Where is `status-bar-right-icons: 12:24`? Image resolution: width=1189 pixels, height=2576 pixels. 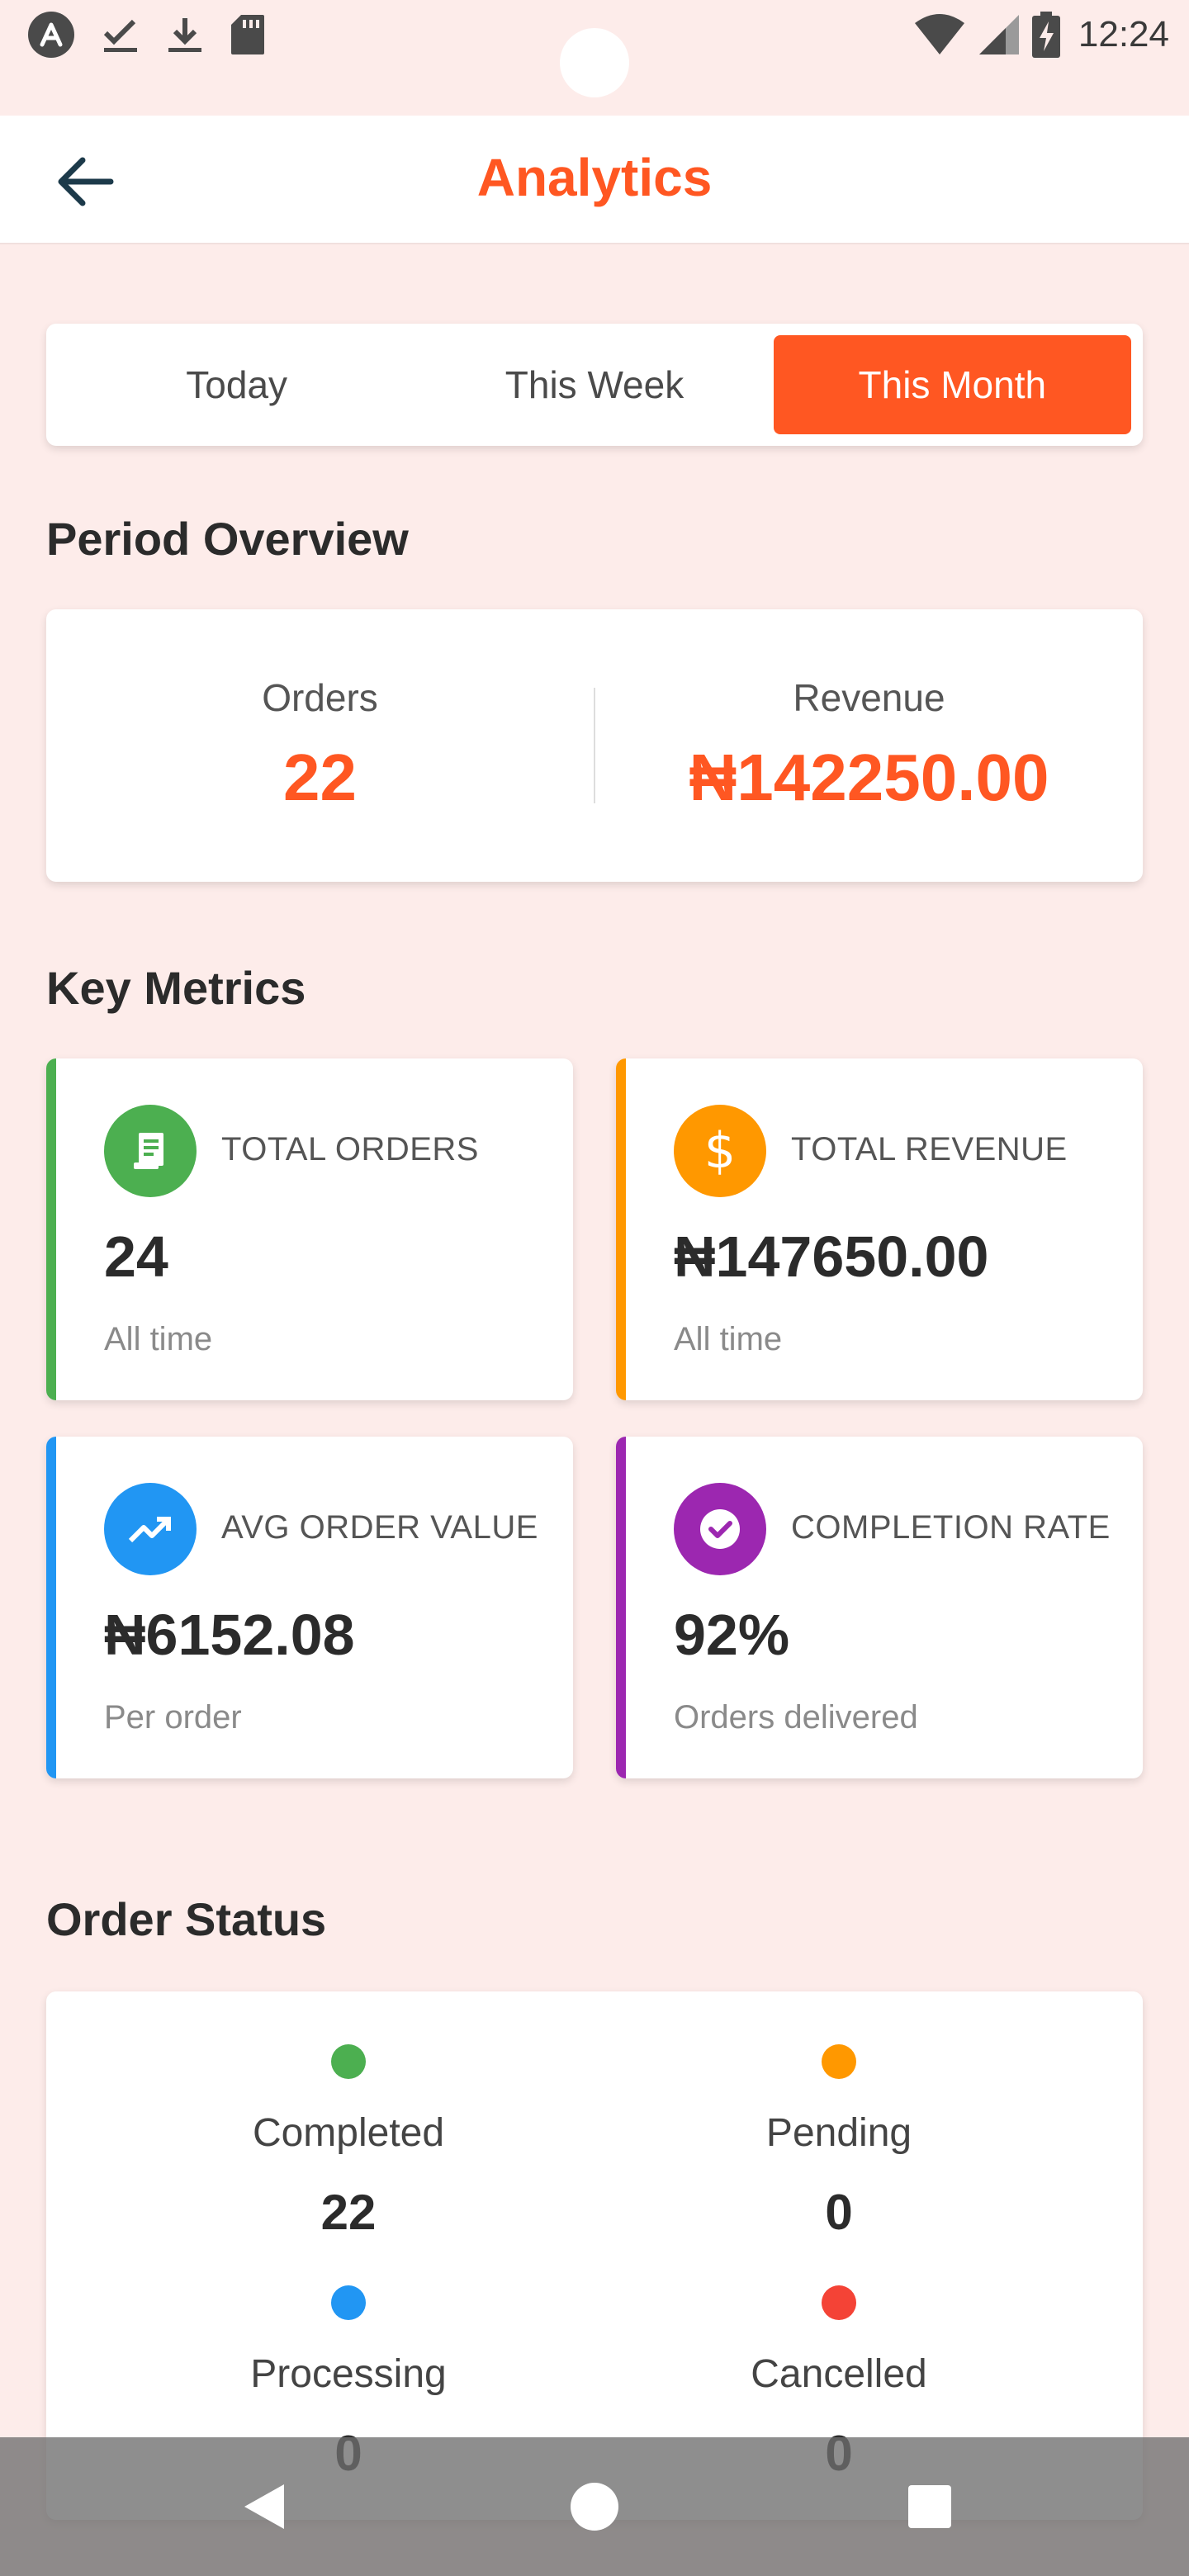 status-bar-right-icons: 12:24 is located at coordinates (1041, 34).